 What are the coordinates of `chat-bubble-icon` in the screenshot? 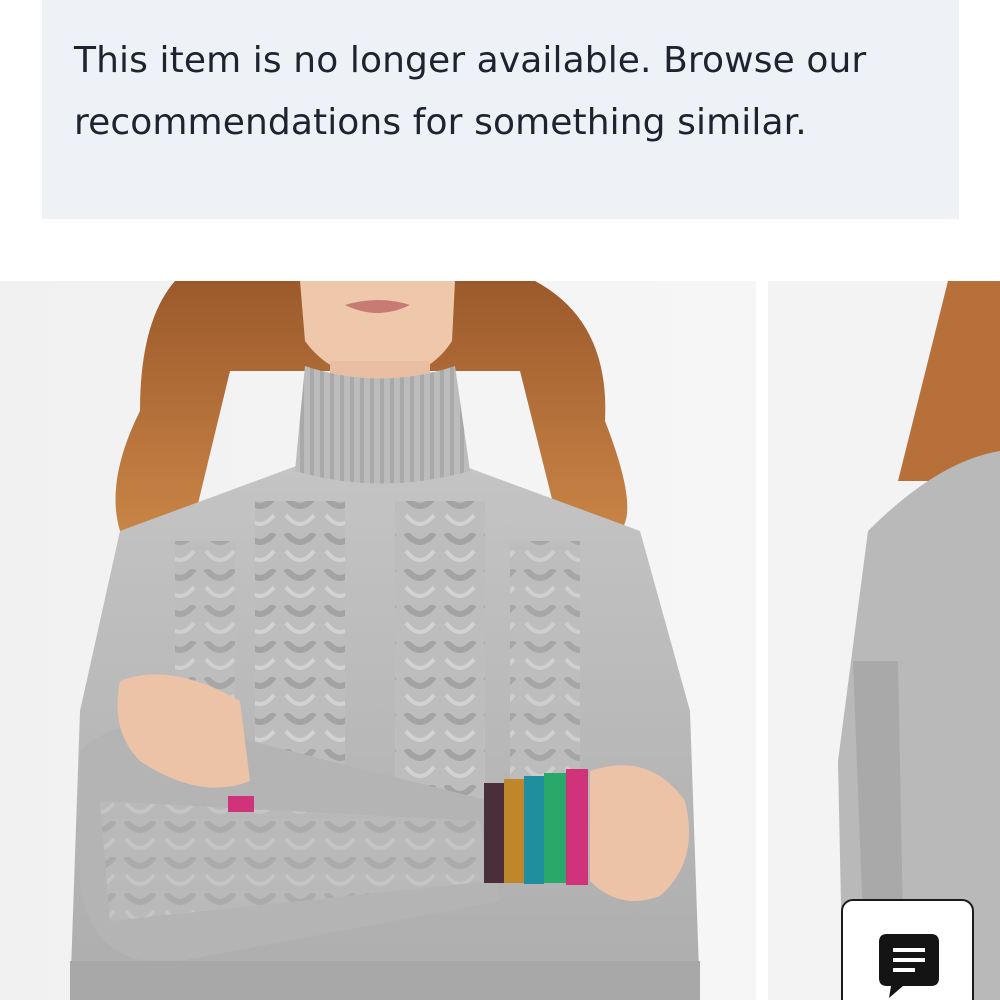 It's located at (909, 966).